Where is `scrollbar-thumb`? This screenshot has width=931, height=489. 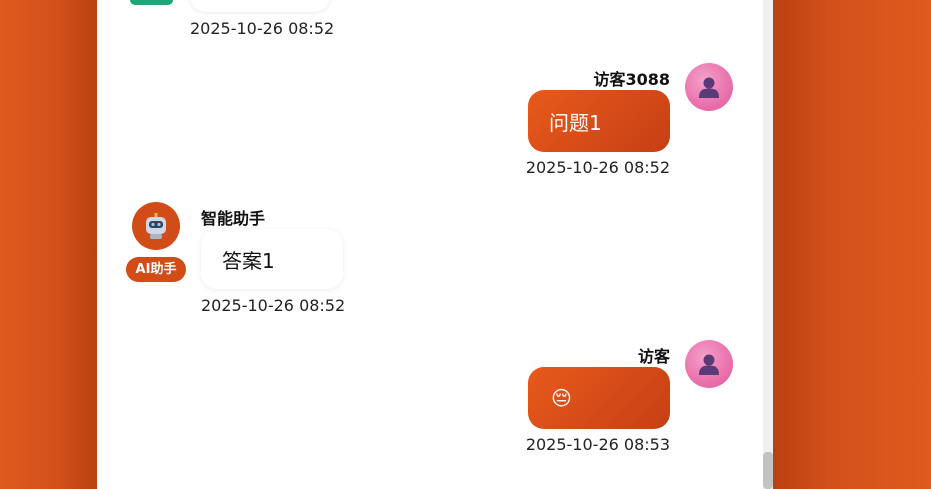
scrollbar-thumb is located at coordinates (768, 470).